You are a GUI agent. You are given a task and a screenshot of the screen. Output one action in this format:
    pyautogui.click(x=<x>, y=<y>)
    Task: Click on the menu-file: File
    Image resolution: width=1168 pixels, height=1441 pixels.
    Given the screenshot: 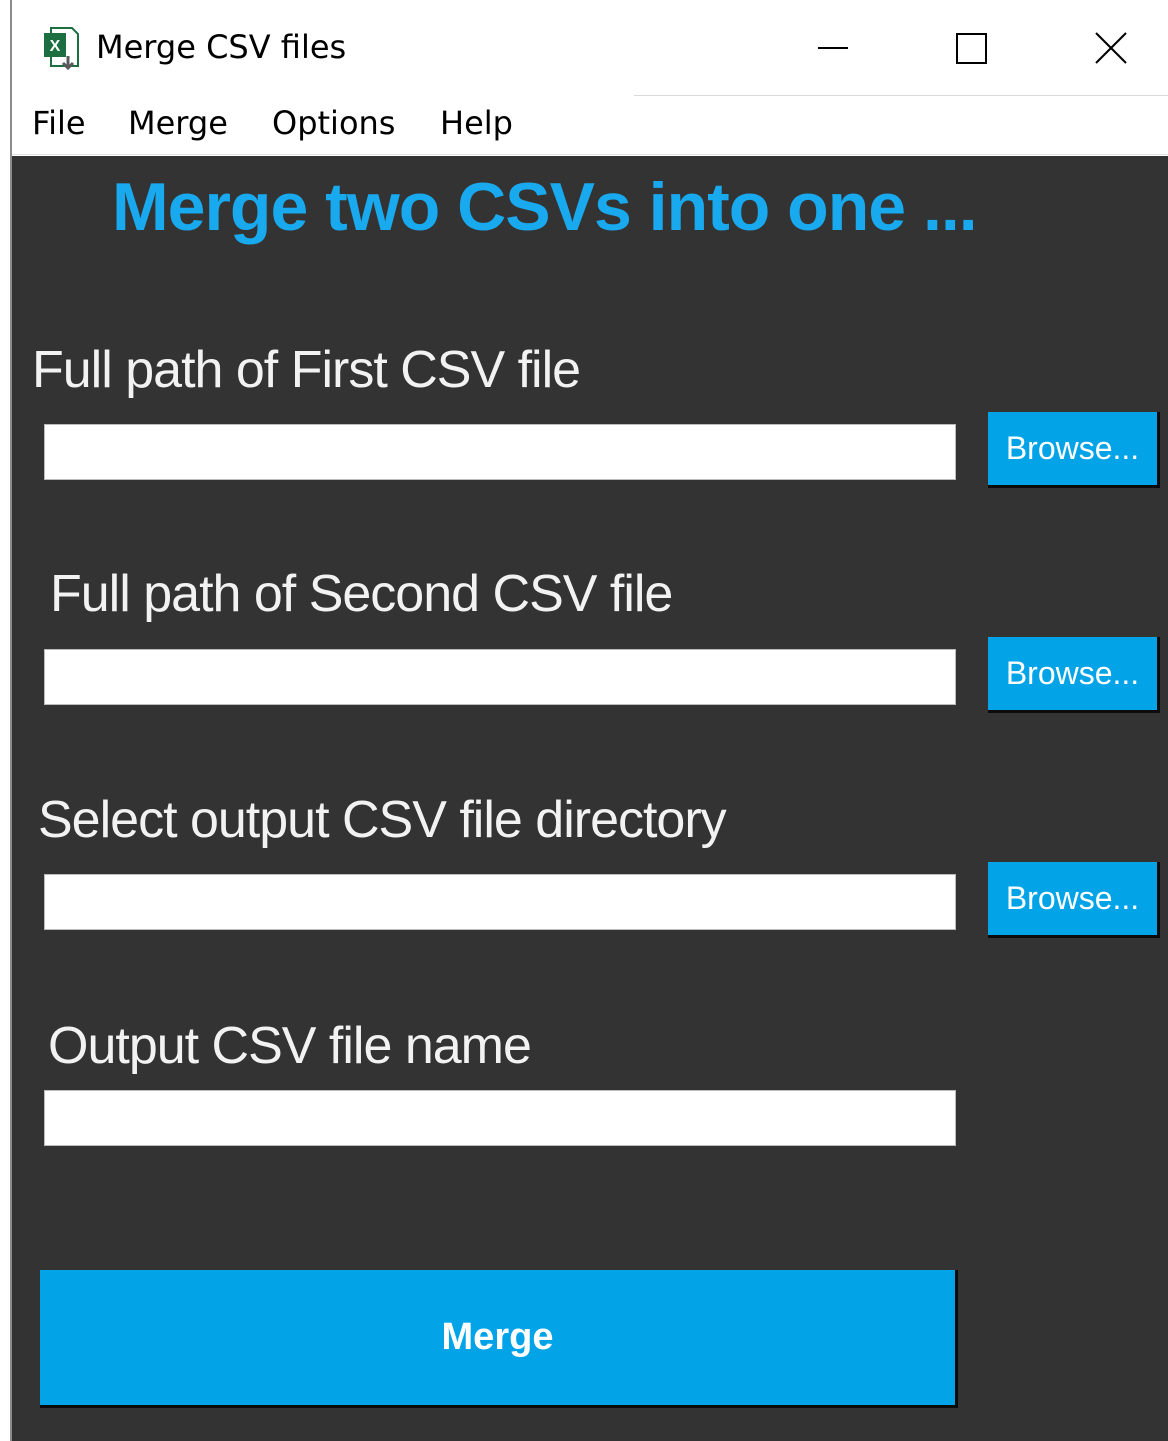 What is the action you would take?
    pyautogui.click(x=59, y=123)
    